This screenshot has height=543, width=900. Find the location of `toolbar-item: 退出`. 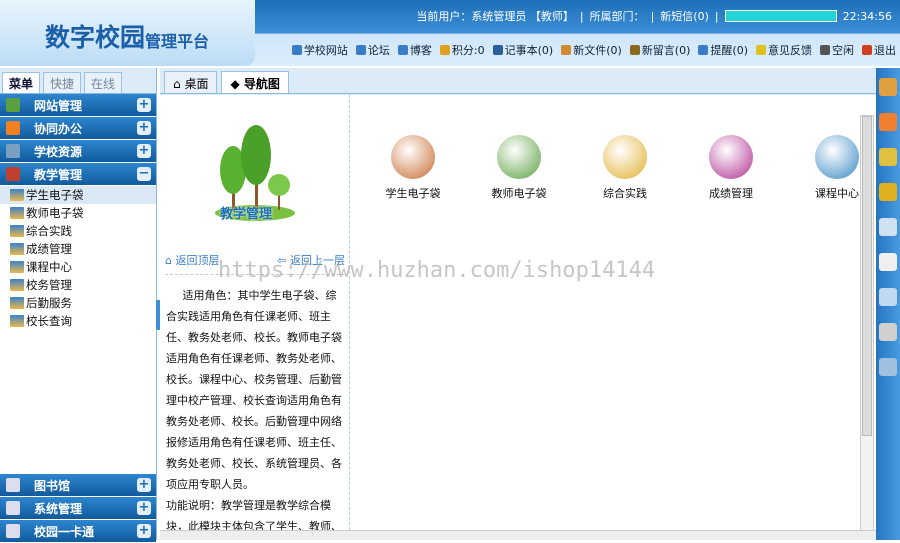

toolbar-item: 退出 is located at coordinates (879, 50).